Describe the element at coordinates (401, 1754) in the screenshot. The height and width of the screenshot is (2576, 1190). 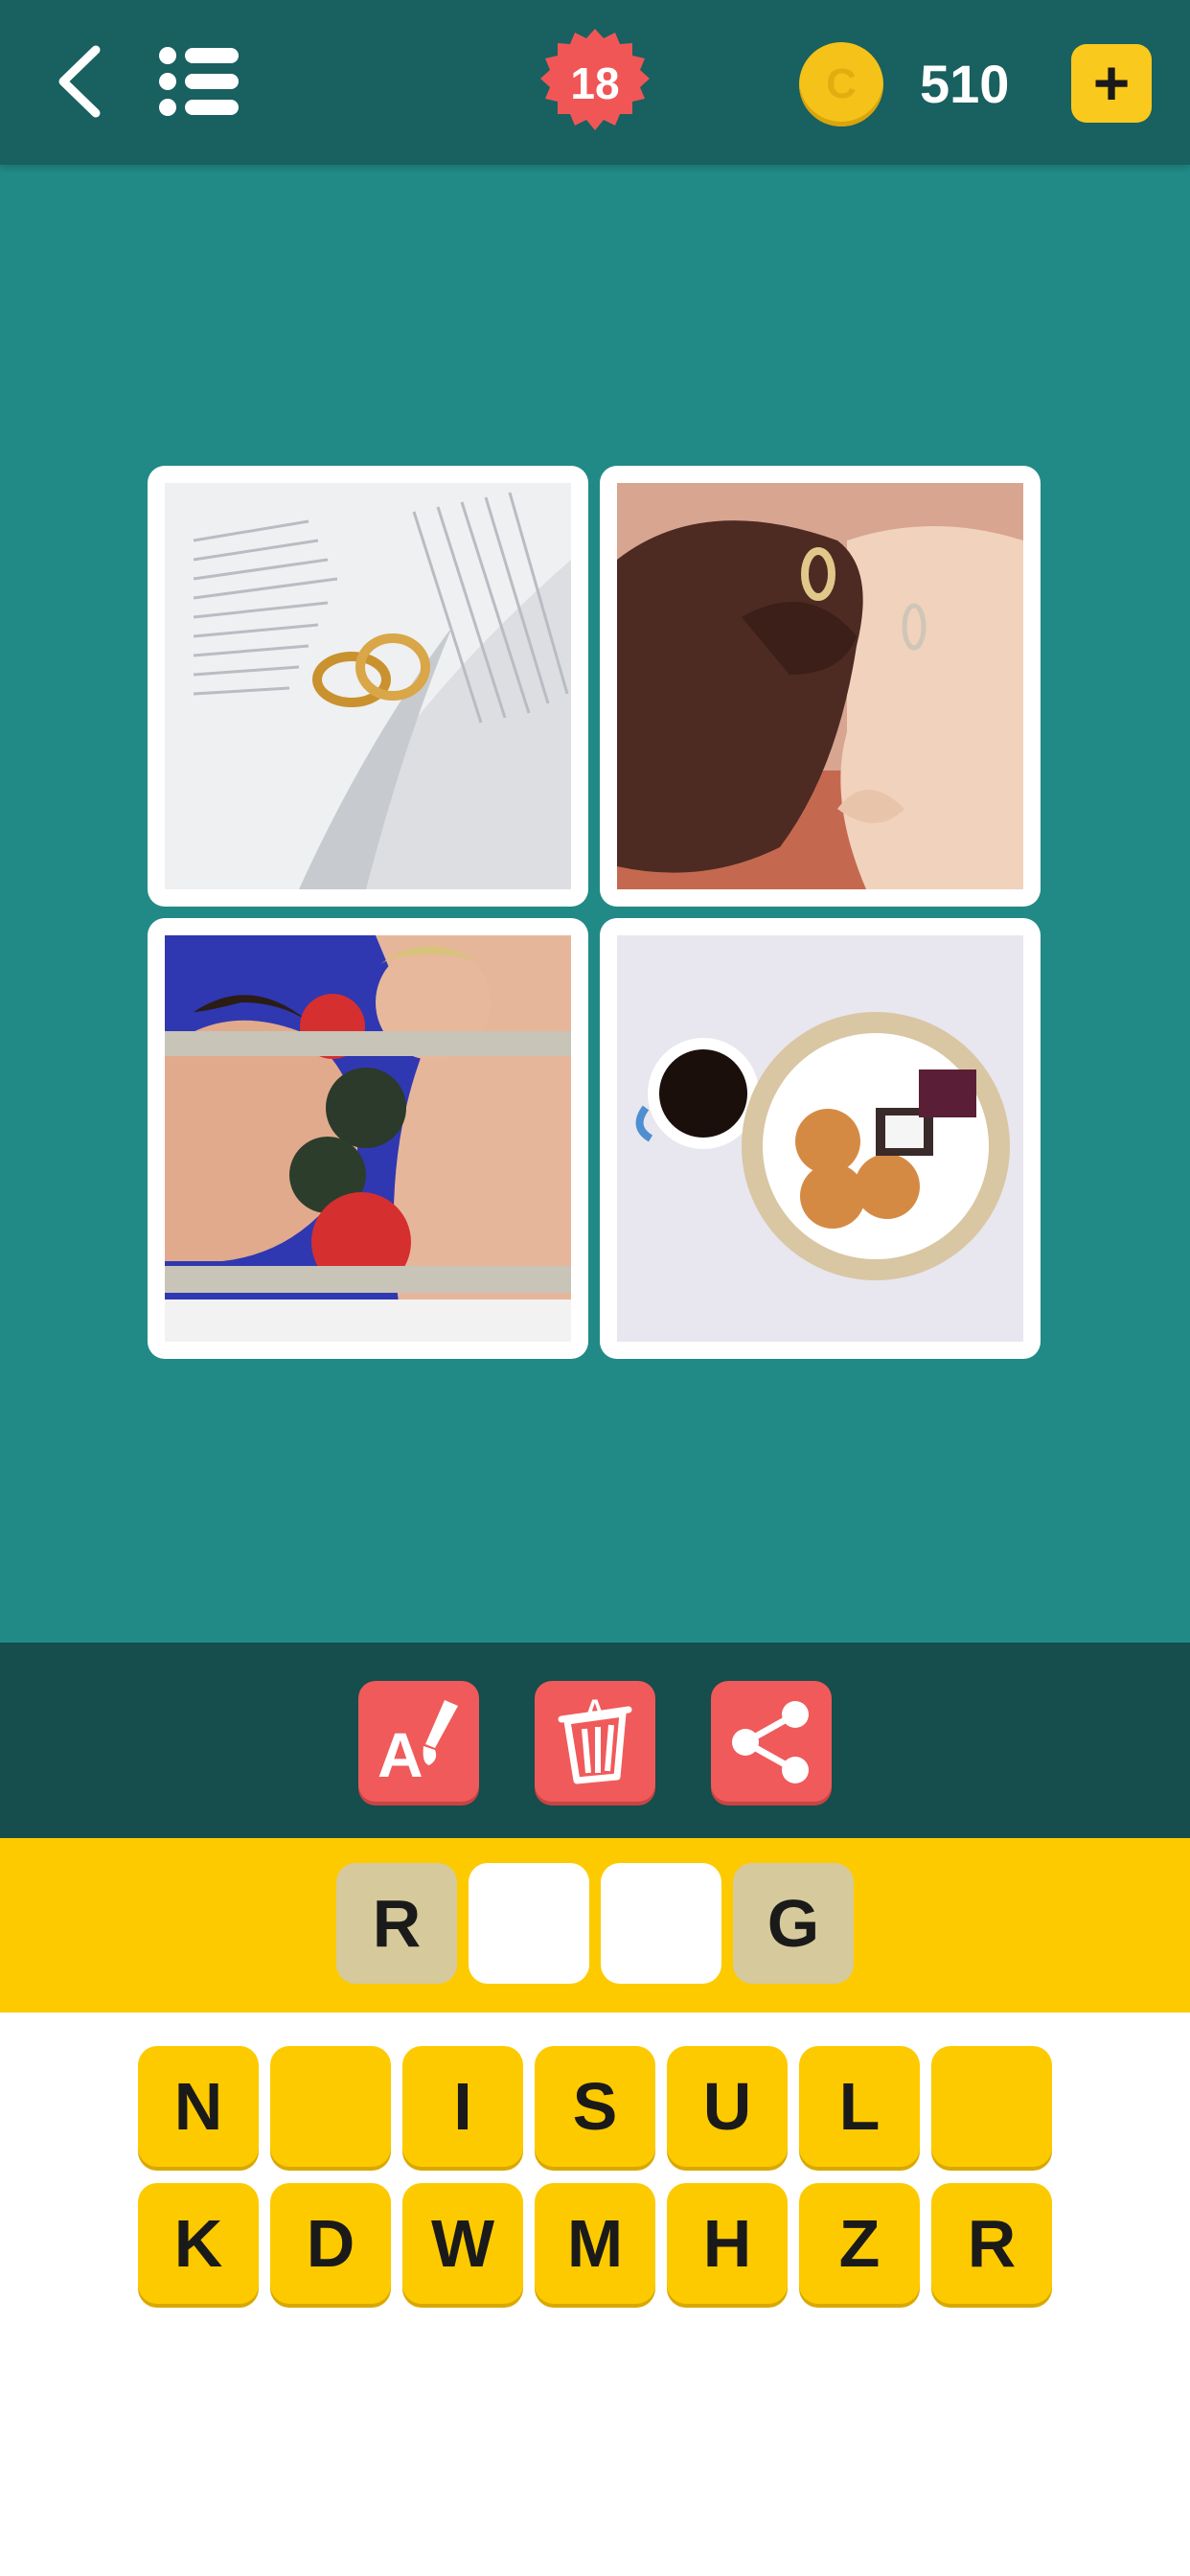
I see `svg-text: A` at that location.